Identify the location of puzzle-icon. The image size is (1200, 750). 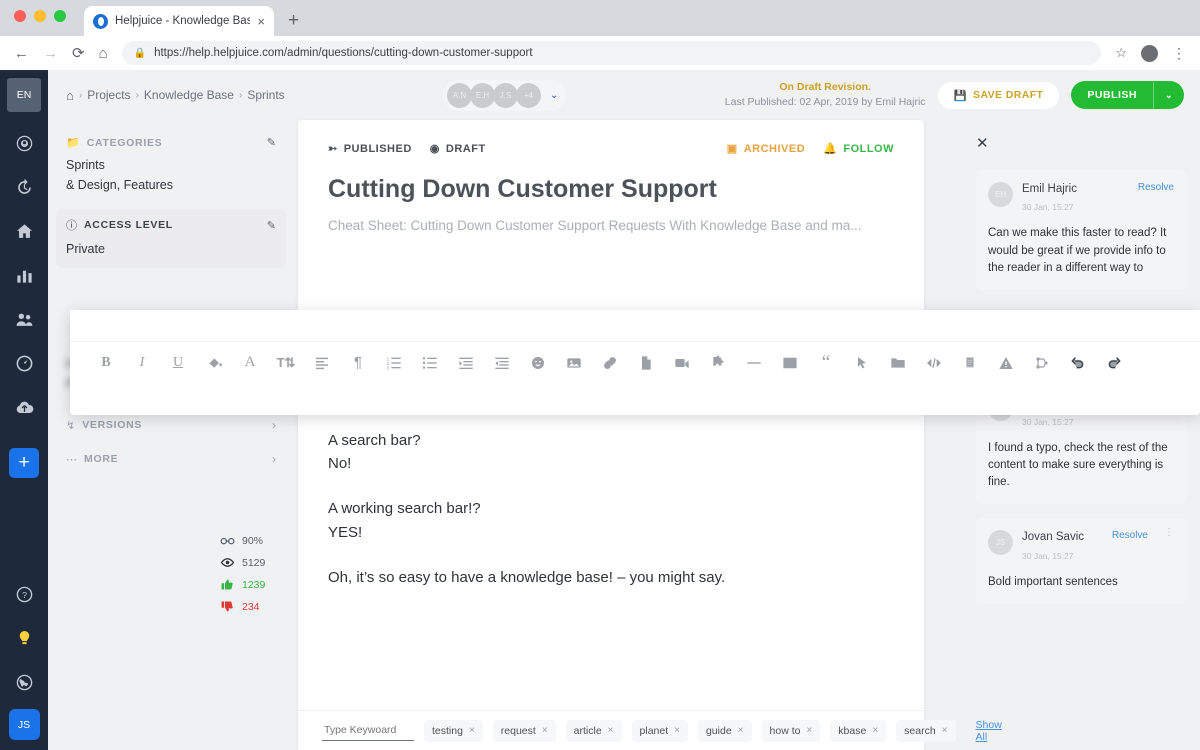
(718, 363).